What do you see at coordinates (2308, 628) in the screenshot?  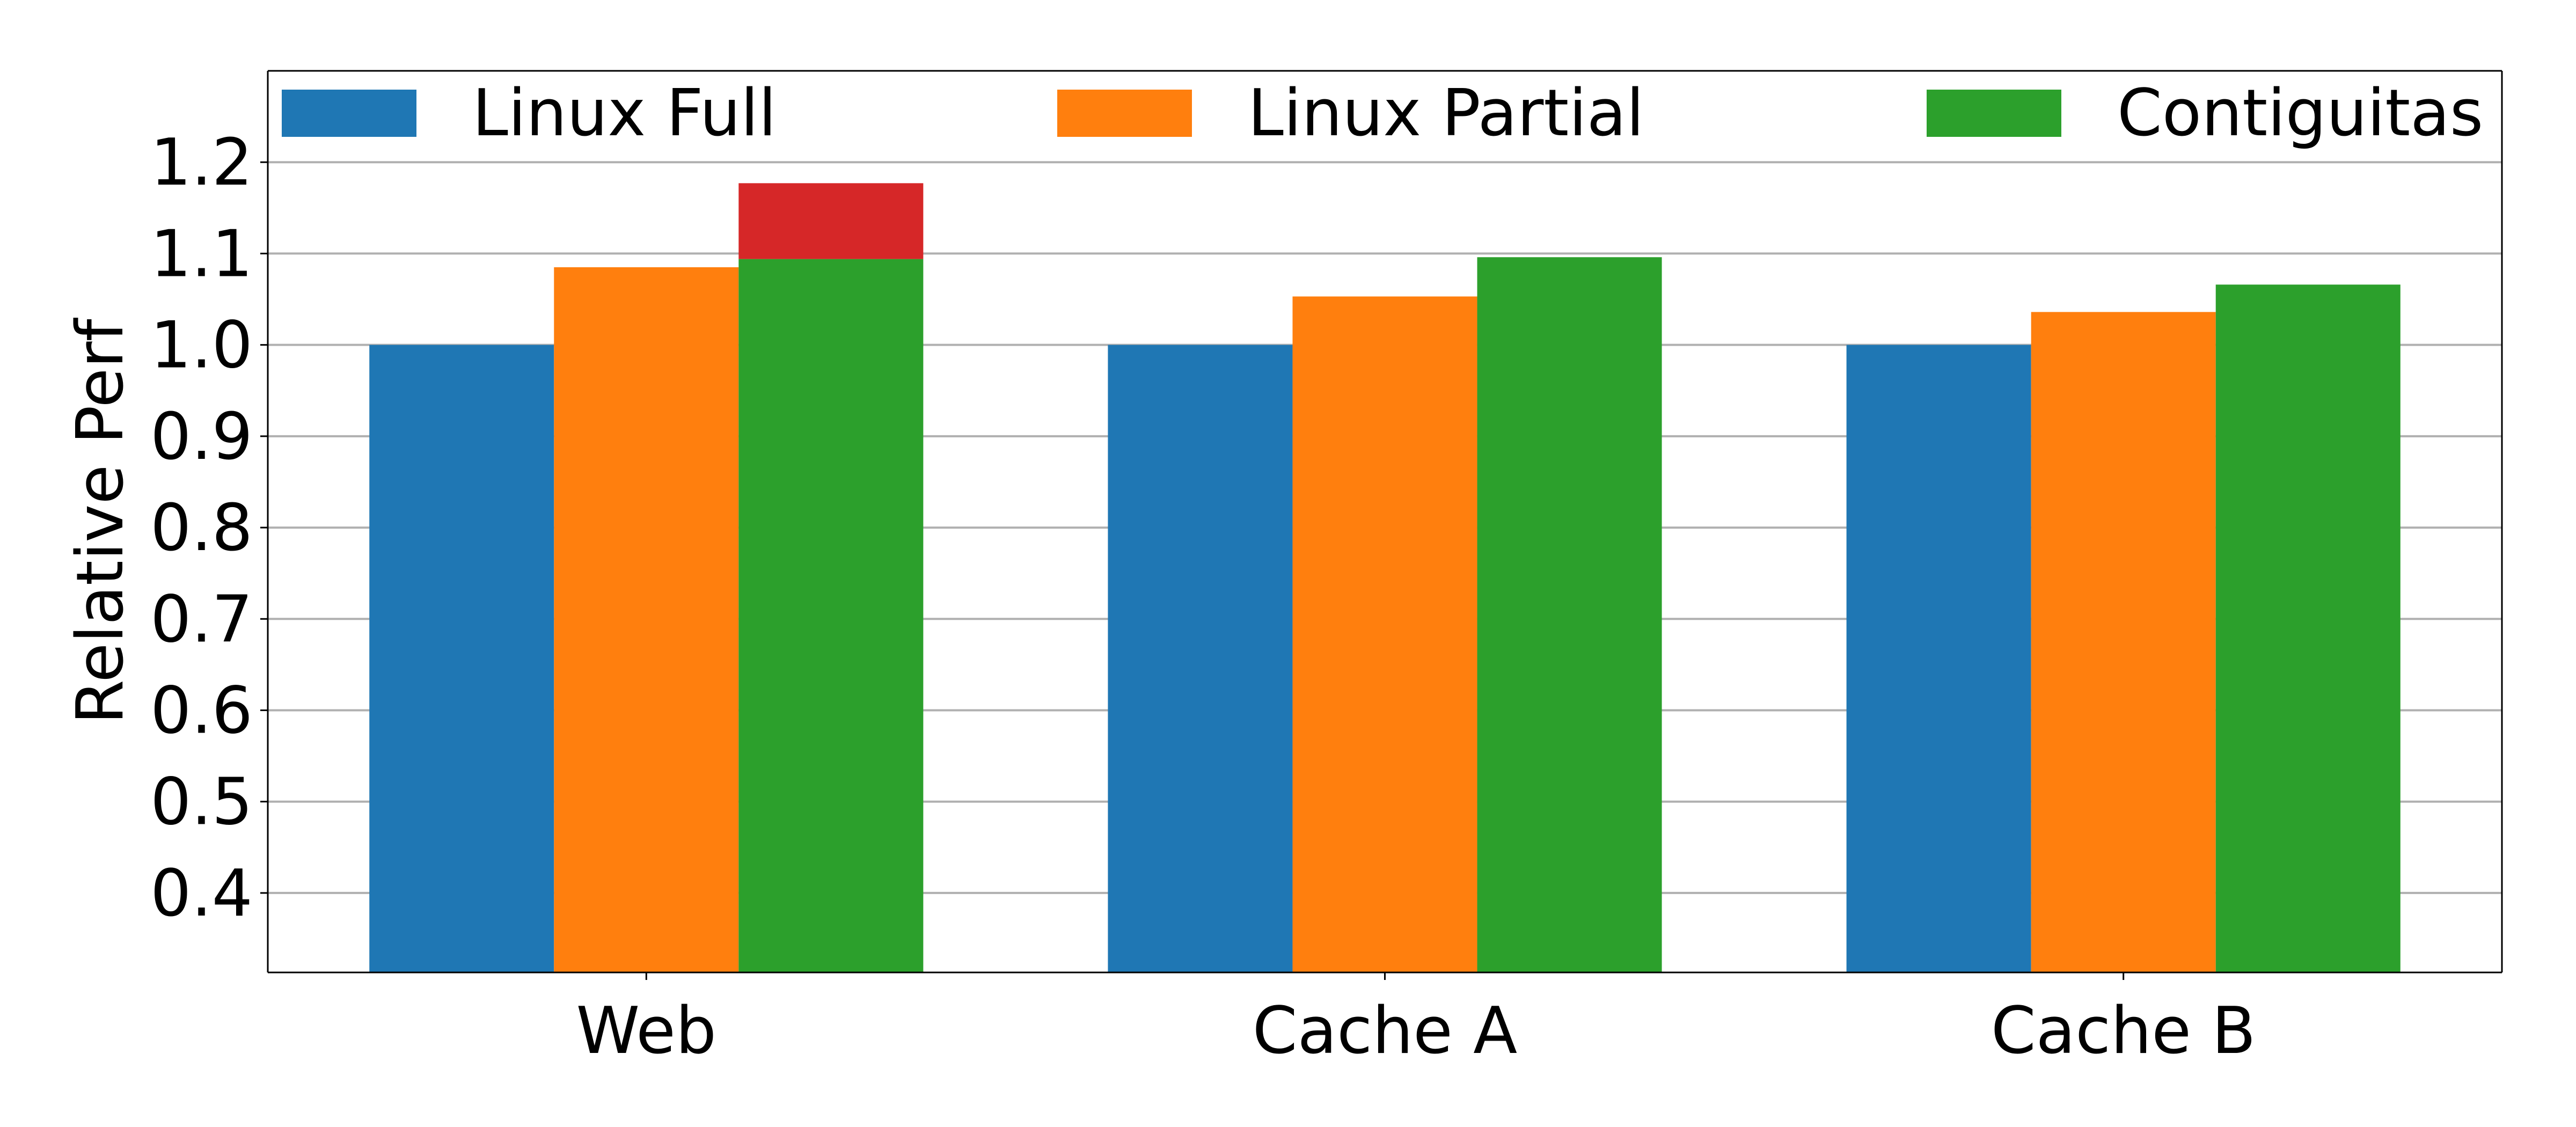 I see `bar-contiguitas-cache-b` at bounding box center [2308, 628].